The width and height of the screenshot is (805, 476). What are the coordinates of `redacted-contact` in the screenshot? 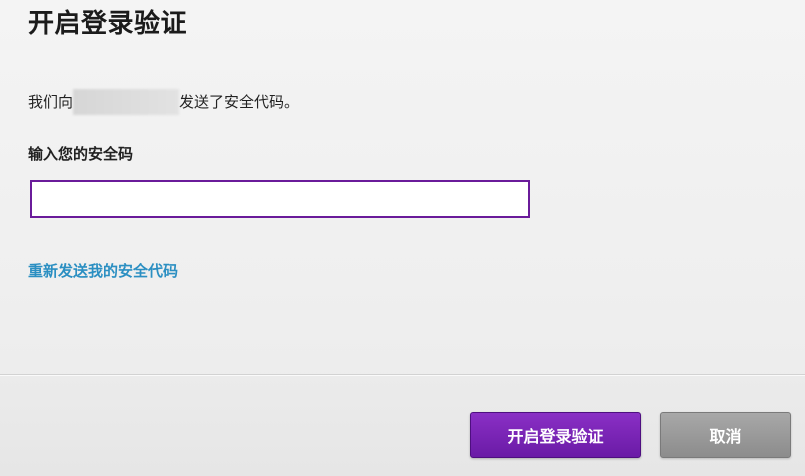 It's located at (126, 102).